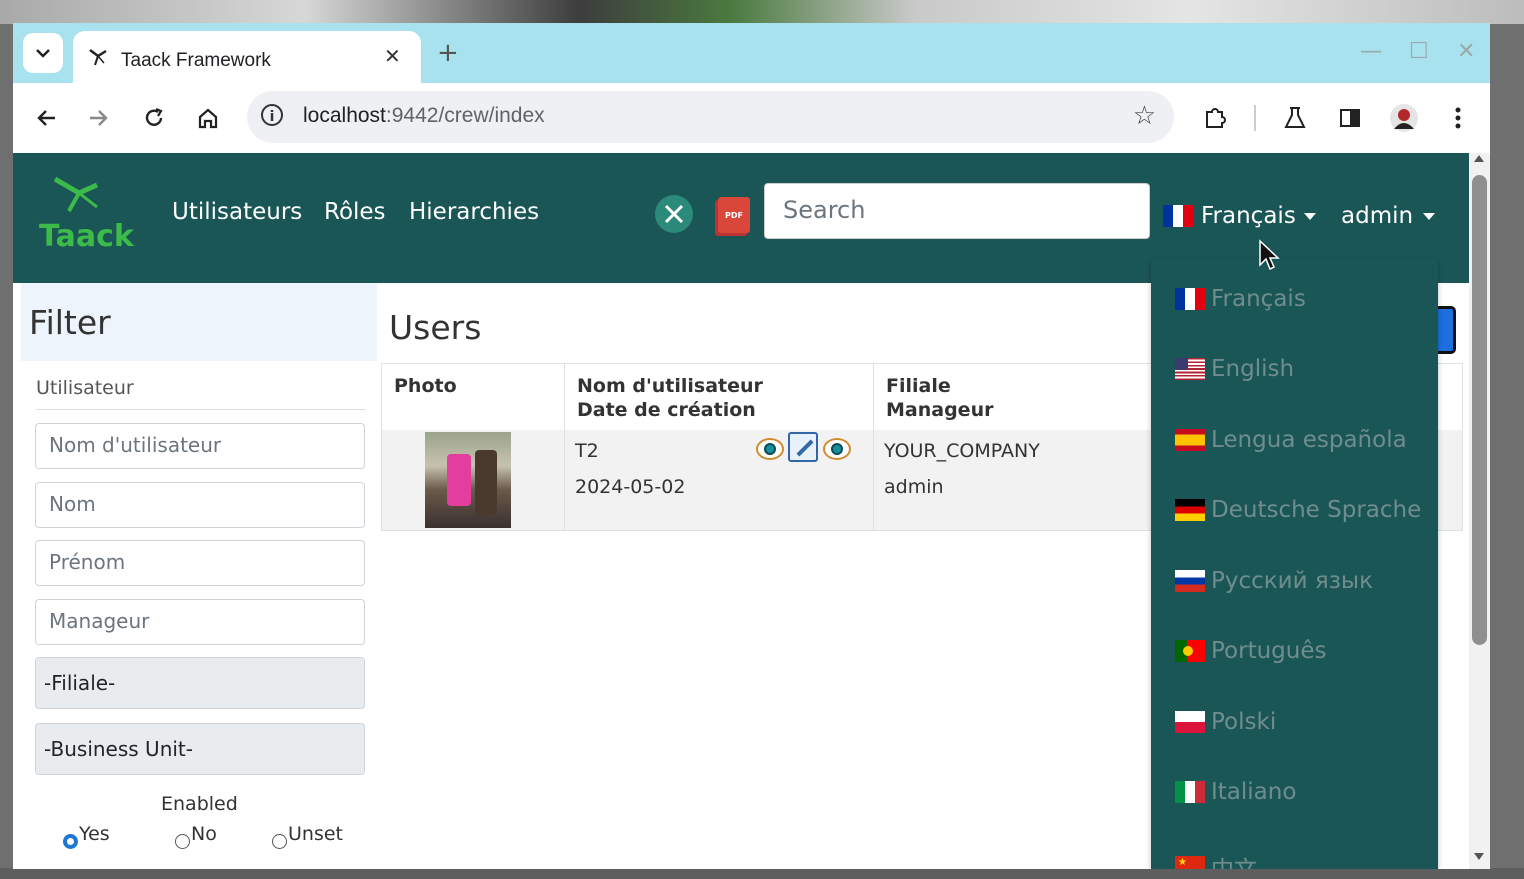  What do you see at coordinates (70, 322) in the screenshot?
I see `filter-title: Filter` at bounding box center [70, 322].